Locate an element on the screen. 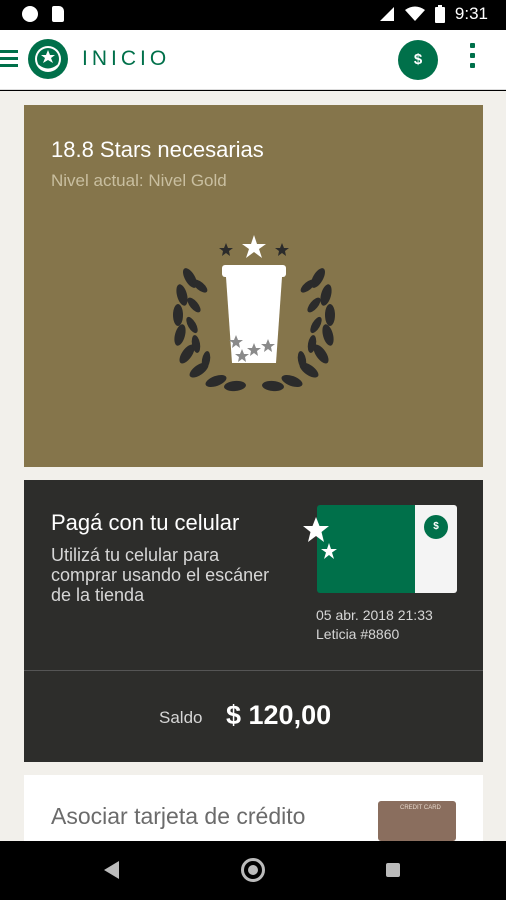 This screenshot has width=506, height=900. card-owner: Leticia #8860 is located at coordinates (358, 634).